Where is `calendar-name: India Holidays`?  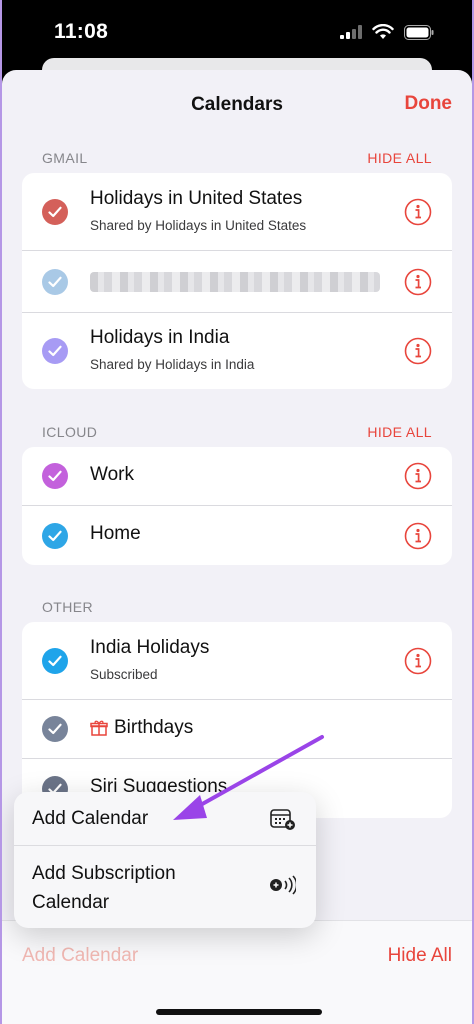
calendar-name: India Holidays is located at coordinates (150, 647).